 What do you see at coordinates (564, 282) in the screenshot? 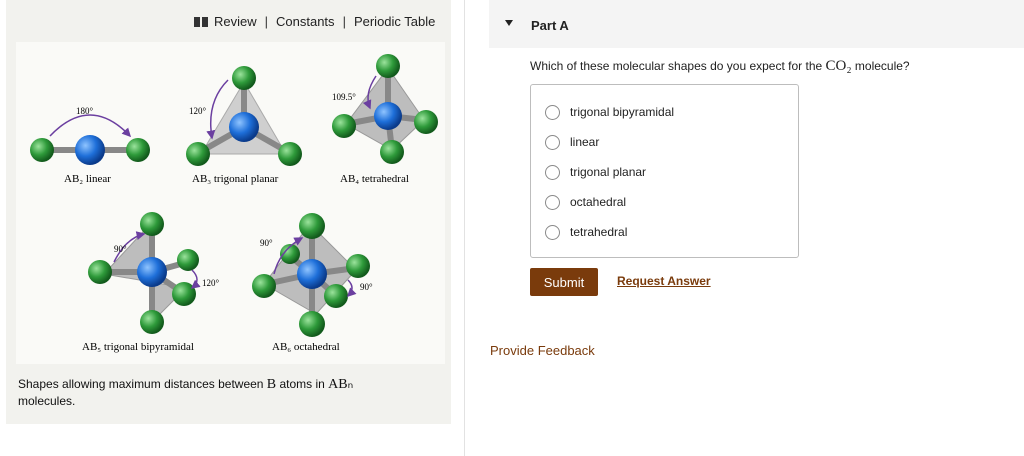
I see `submit-button: Submit` at bounding box center [564, 282].